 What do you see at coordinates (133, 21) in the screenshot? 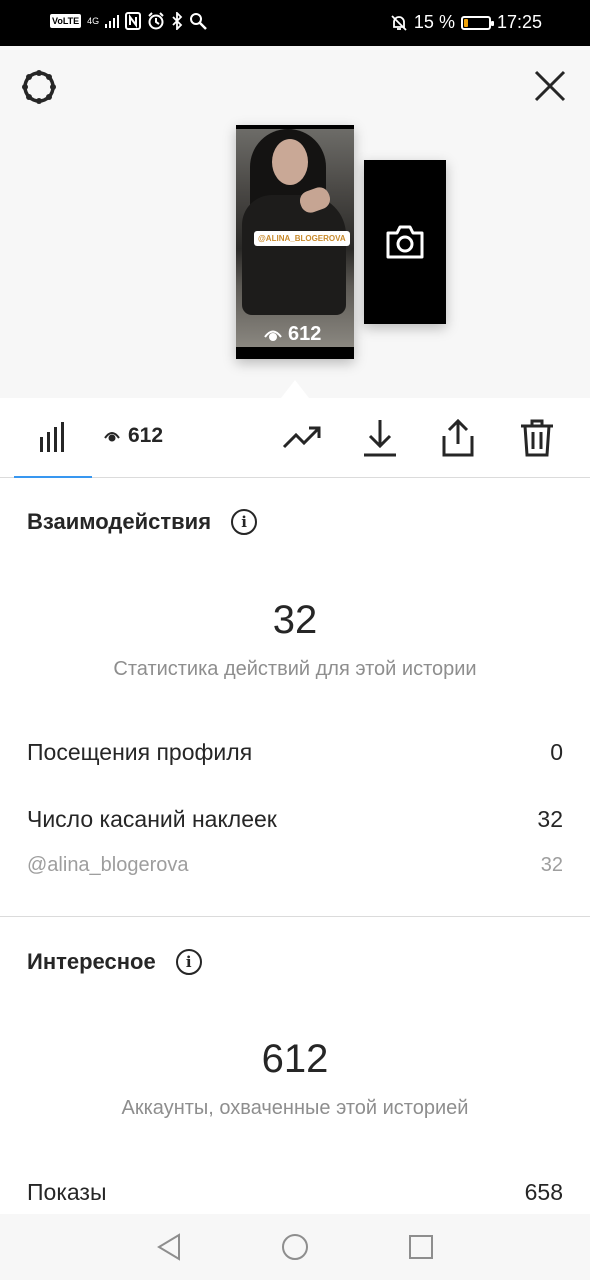
I see `nfc-icon` at bounding box center [133, 21].